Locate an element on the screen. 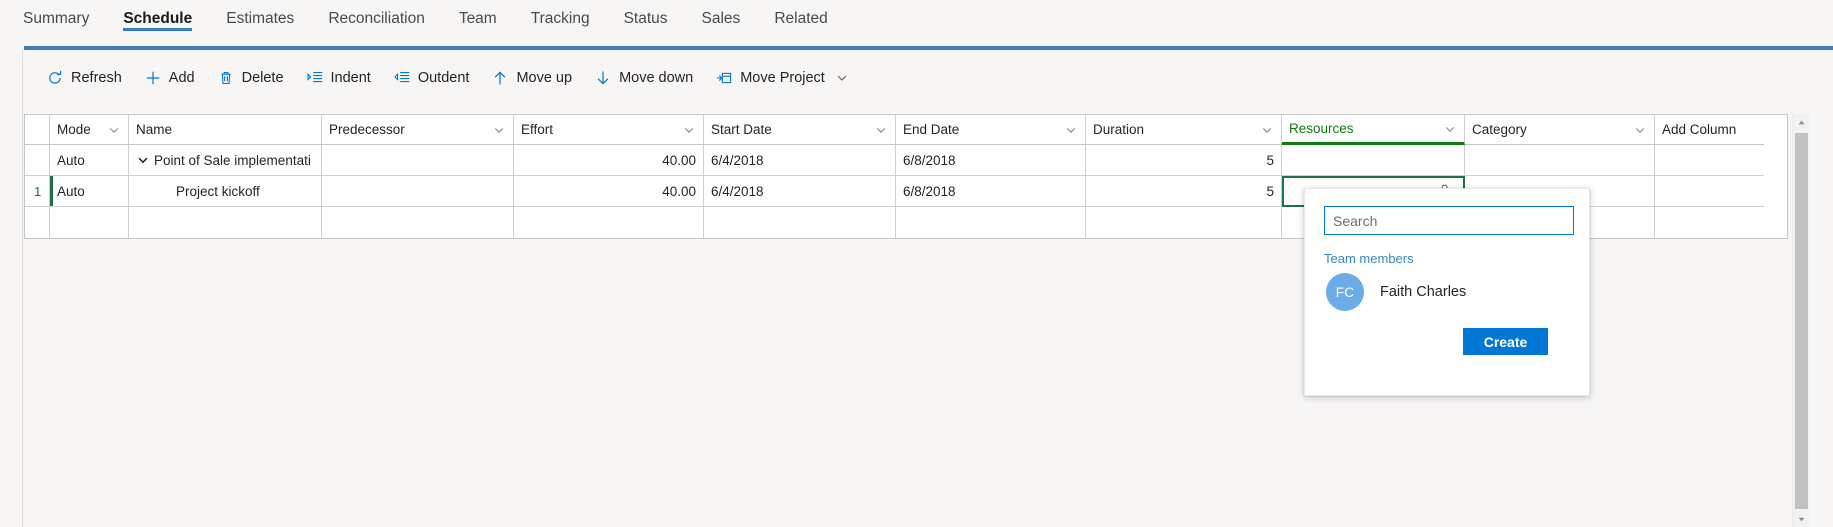 This screenshot has height=527, width=1833. arrow-up-icon is located at coordinates (500, 78).